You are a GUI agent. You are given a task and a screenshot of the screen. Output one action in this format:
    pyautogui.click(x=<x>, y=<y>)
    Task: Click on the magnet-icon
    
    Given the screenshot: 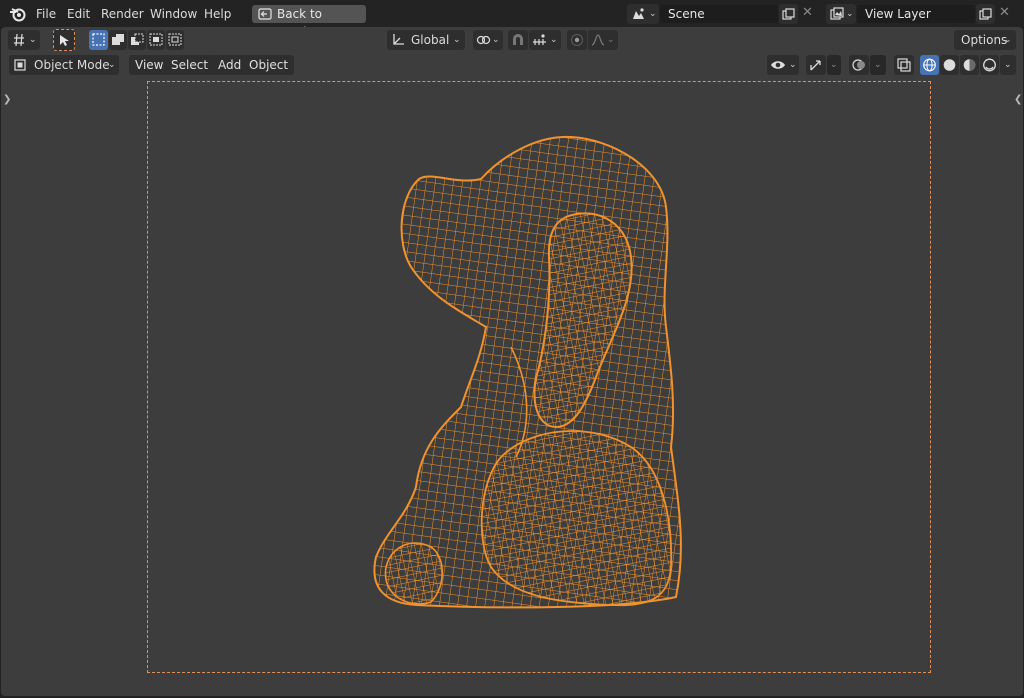 What is the action you would take?
    pyautogui.click(x=518, y=39)
    